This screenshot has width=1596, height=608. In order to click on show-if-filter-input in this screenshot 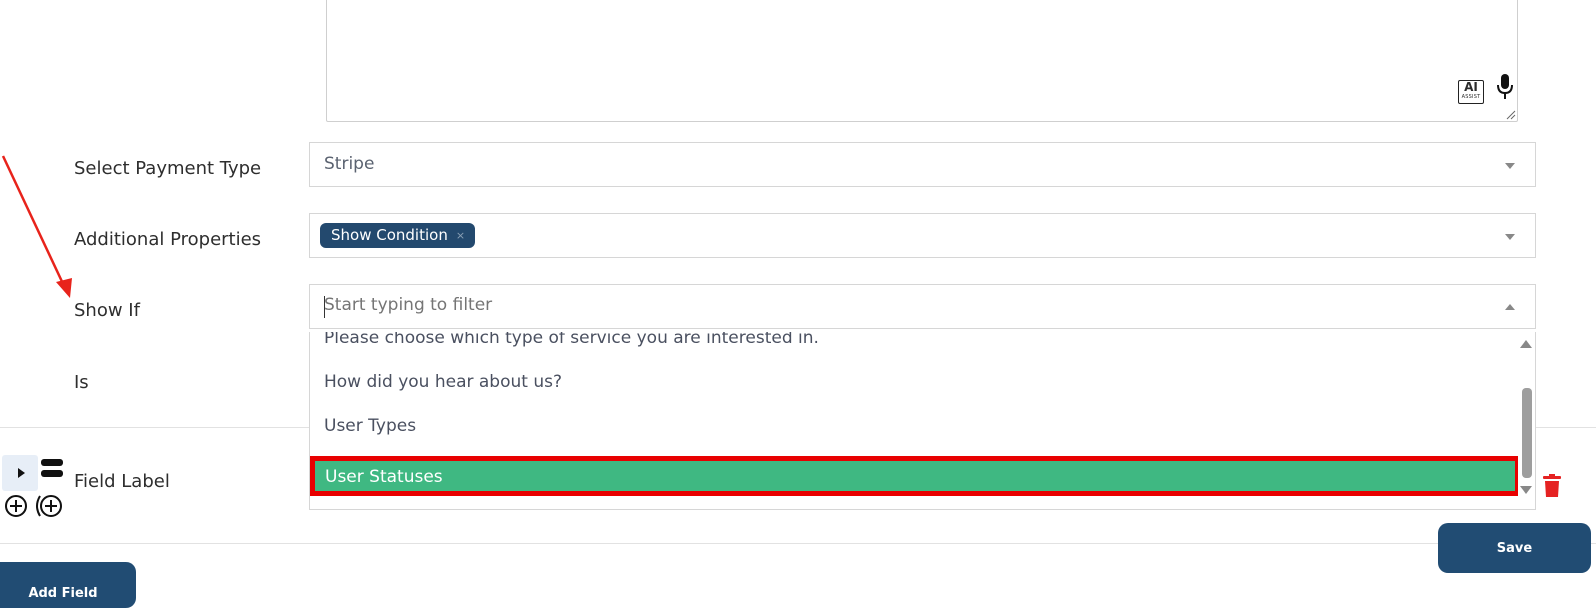, I will do `click(774, 305)`.